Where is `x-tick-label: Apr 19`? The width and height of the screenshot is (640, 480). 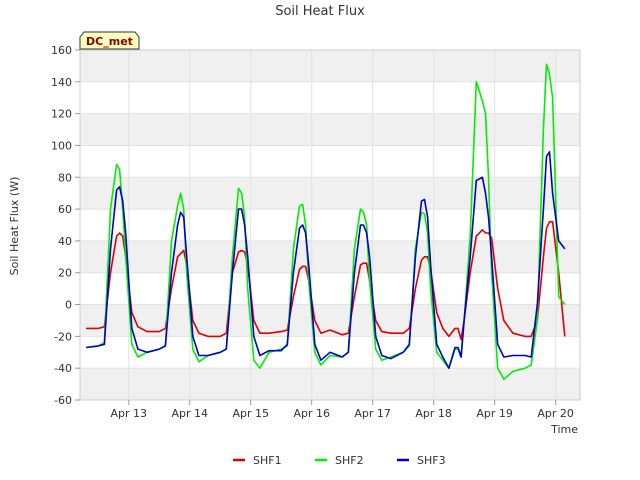
x-tick-label: Apr 19 is located at coordinates (494, 413).